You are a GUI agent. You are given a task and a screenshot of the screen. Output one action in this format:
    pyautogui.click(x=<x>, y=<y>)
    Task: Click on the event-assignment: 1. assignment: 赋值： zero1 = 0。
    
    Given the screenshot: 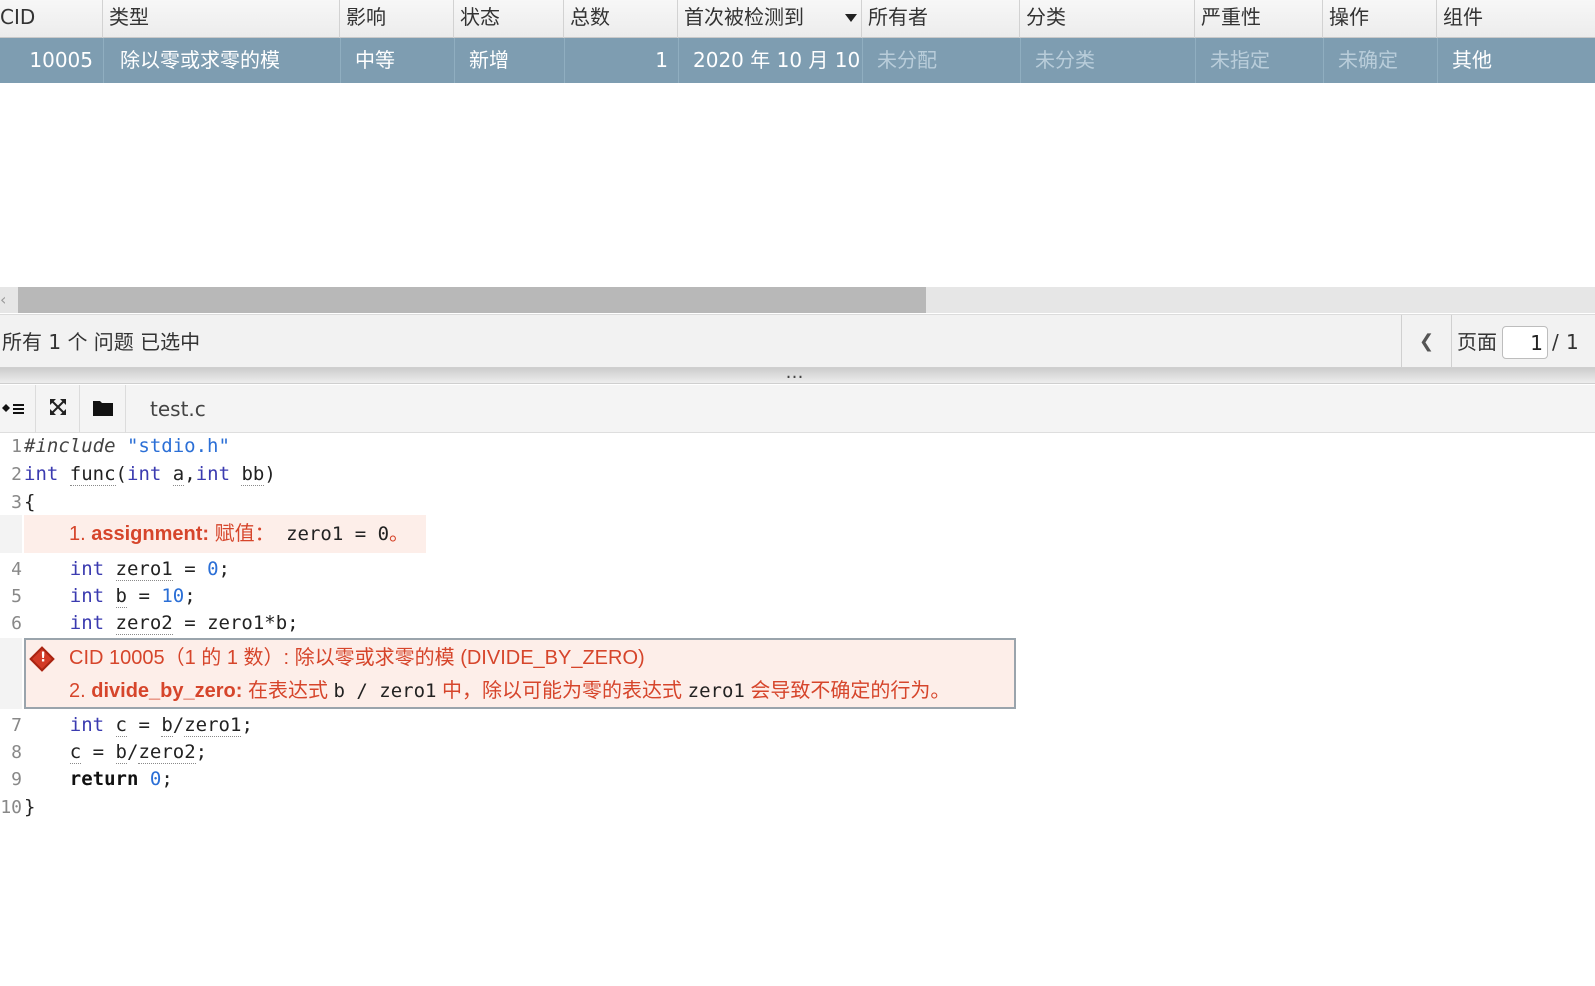 What is the action you would take?
    pyautogui.click(x=225, y=534)
    